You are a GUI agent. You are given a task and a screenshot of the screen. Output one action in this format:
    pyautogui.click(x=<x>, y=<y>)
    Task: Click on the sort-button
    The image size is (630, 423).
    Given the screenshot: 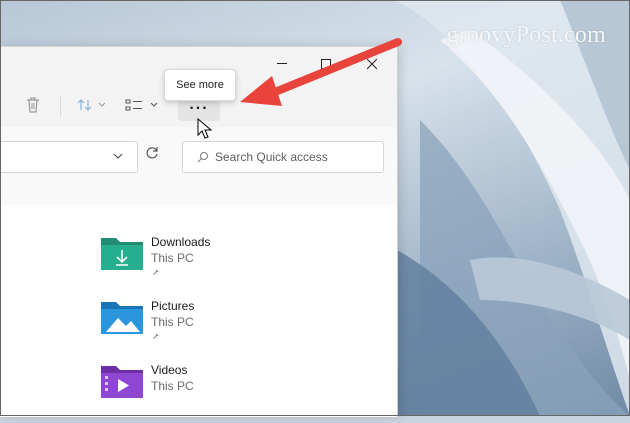 What is the action you would take?
    pyautogui.click(x=92, y=105)
    